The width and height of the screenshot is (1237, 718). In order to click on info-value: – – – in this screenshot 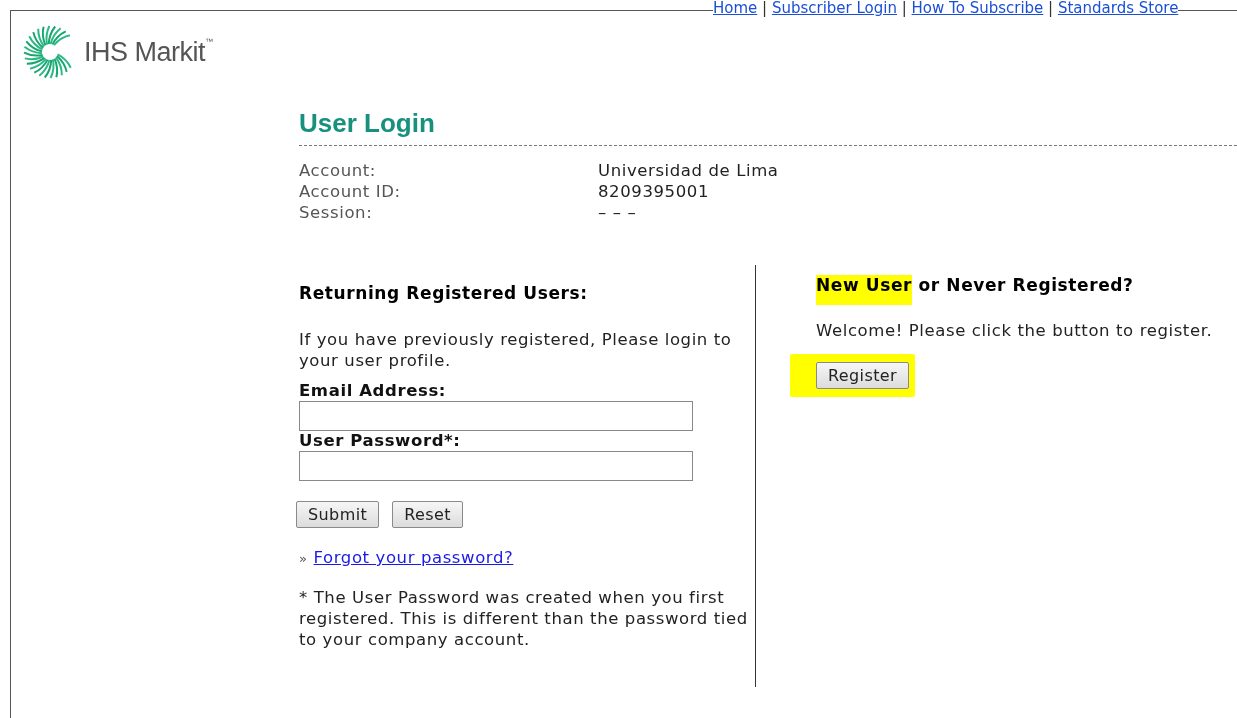, I will do `click(617, 212)`.